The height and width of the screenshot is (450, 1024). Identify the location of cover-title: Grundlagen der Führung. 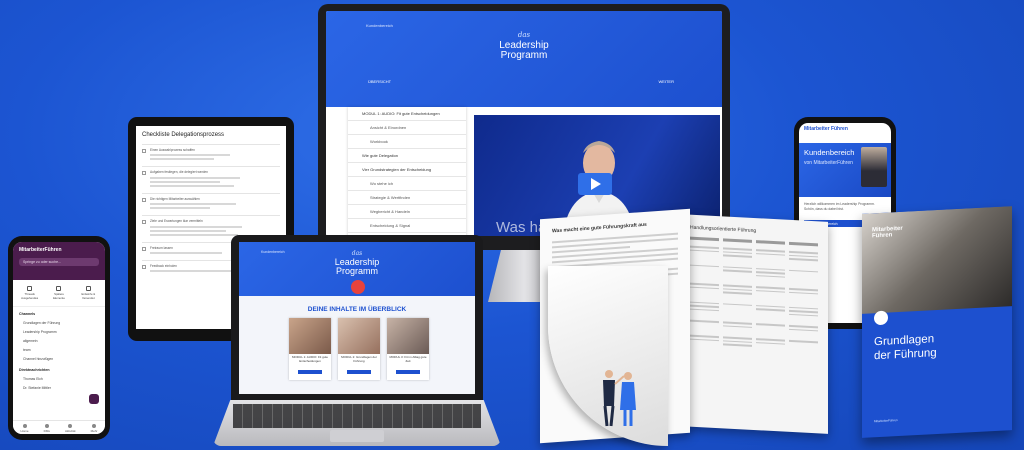
(905, 347).